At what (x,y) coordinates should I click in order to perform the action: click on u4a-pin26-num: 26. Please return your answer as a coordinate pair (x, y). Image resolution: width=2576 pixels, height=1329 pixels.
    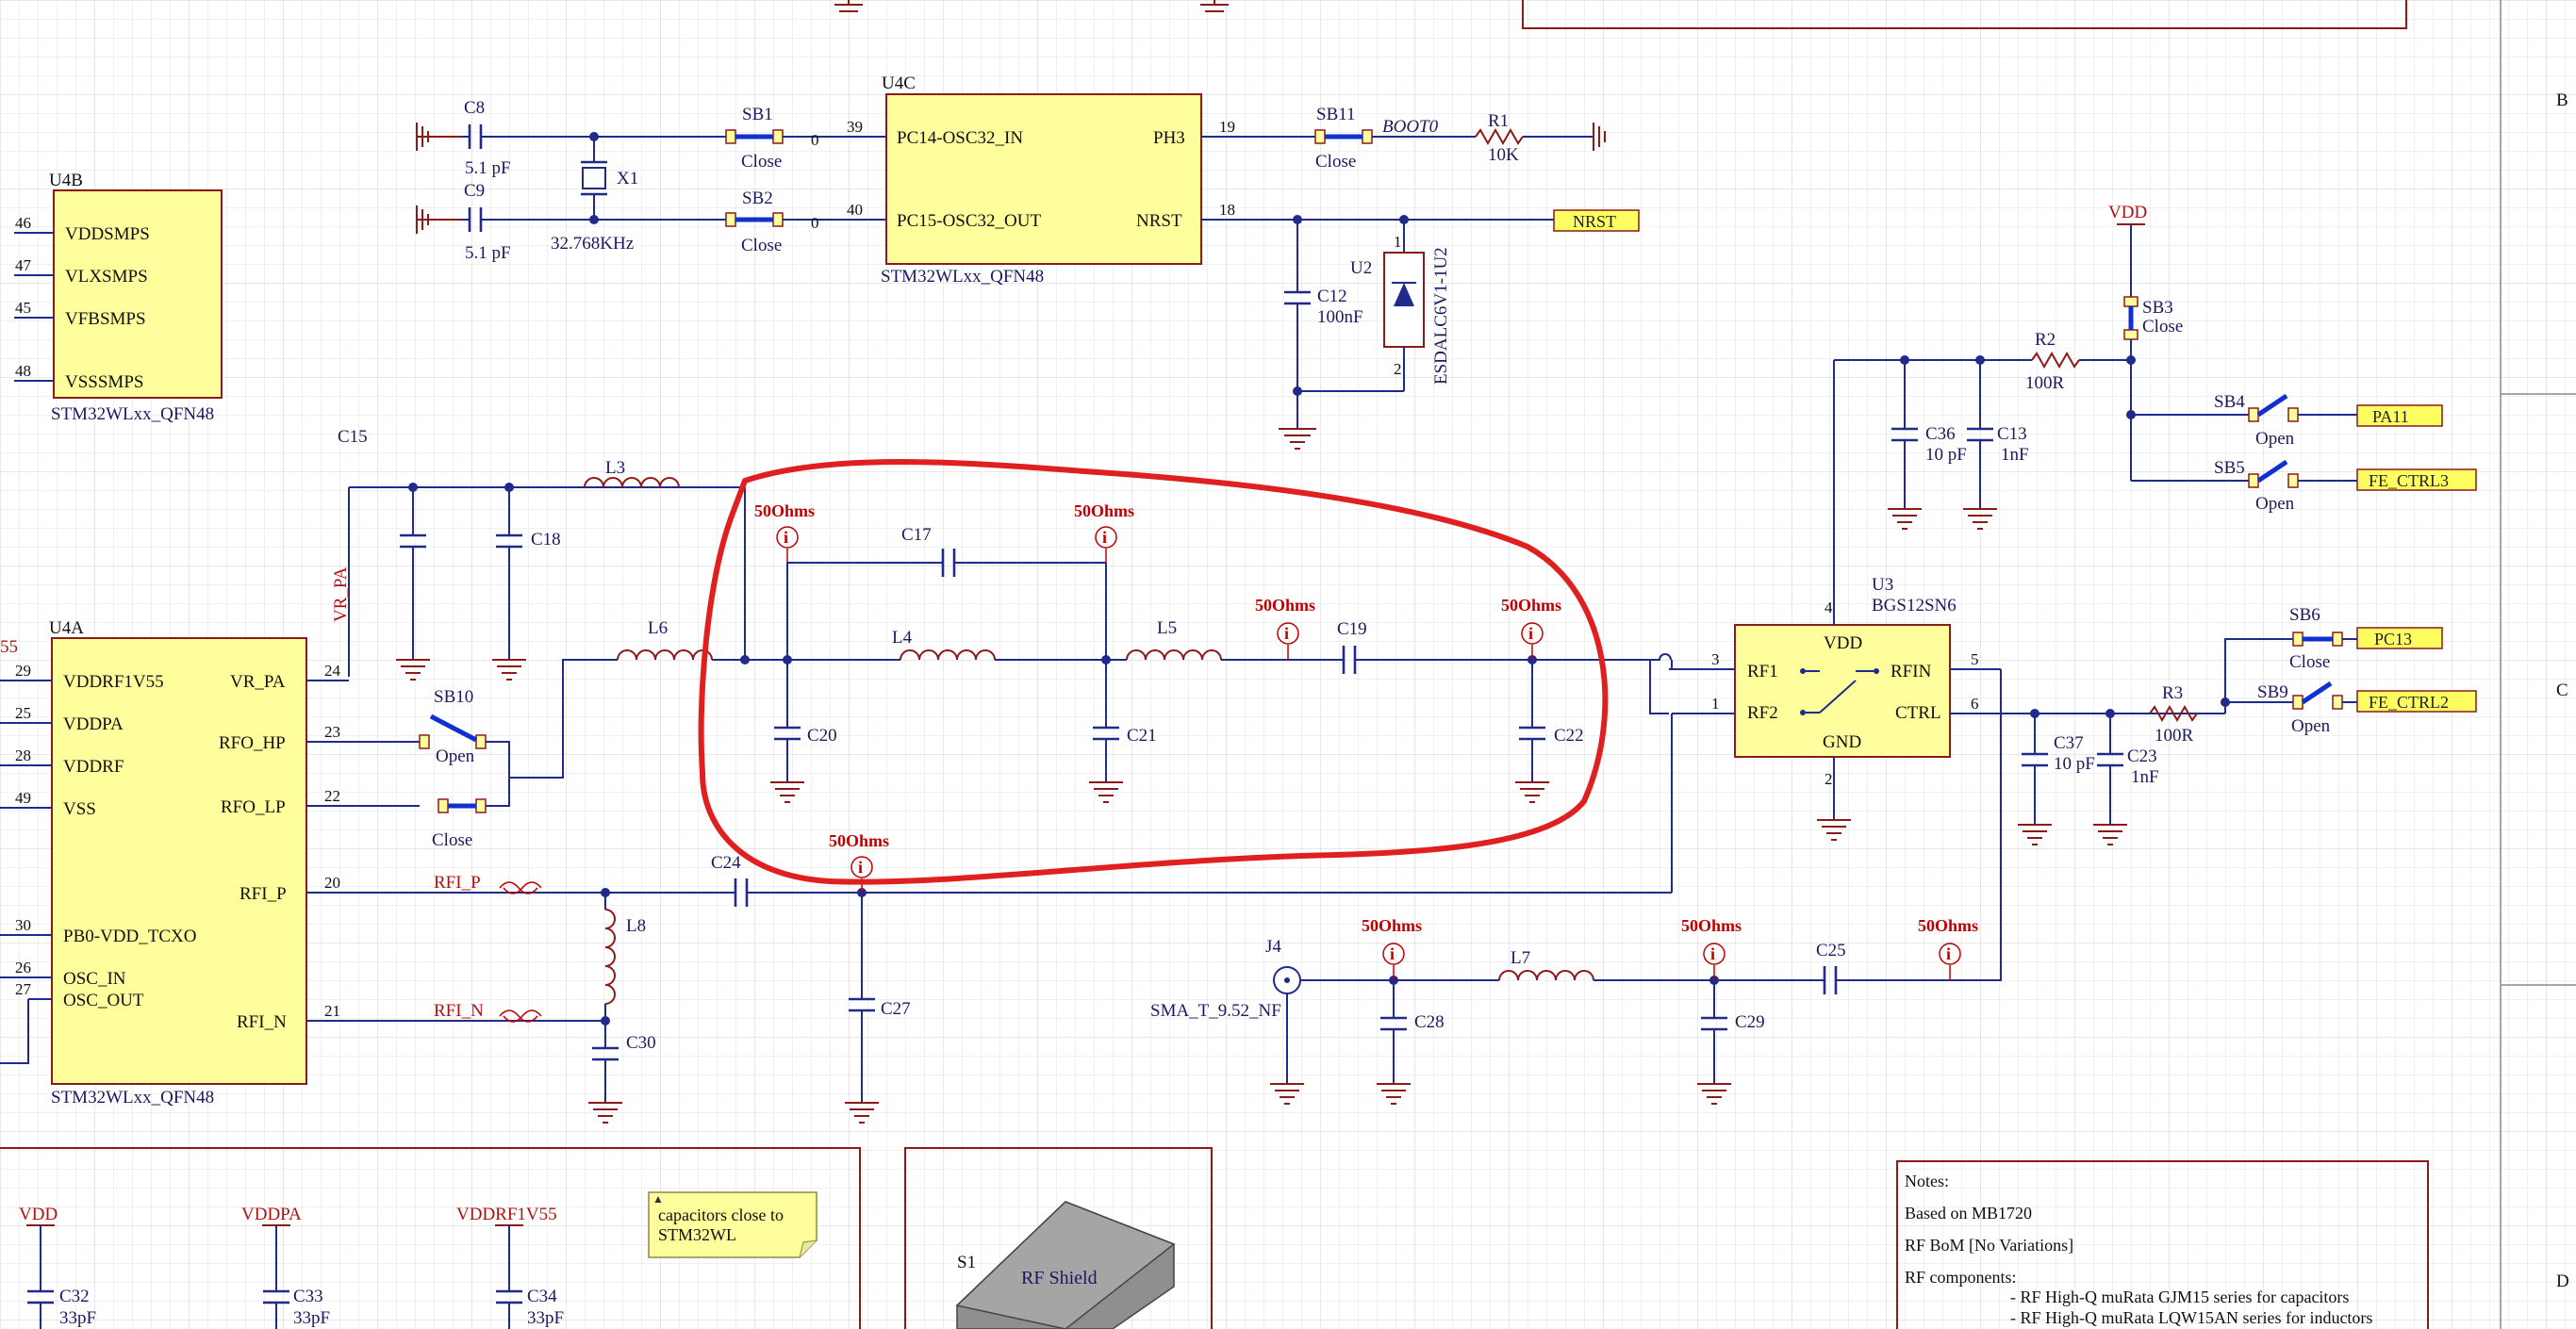
    Looking at the image, I should click on (23, 967).